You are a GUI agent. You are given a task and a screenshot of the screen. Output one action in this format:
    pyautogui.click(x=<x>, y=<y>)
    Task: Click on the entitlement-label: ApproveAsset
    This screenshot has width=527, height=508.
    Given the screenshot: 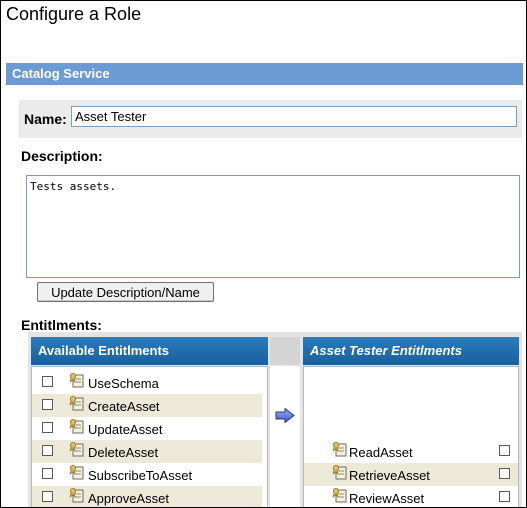 What is the action you would take?
    pyautogui.click(x=128, y=498)
    